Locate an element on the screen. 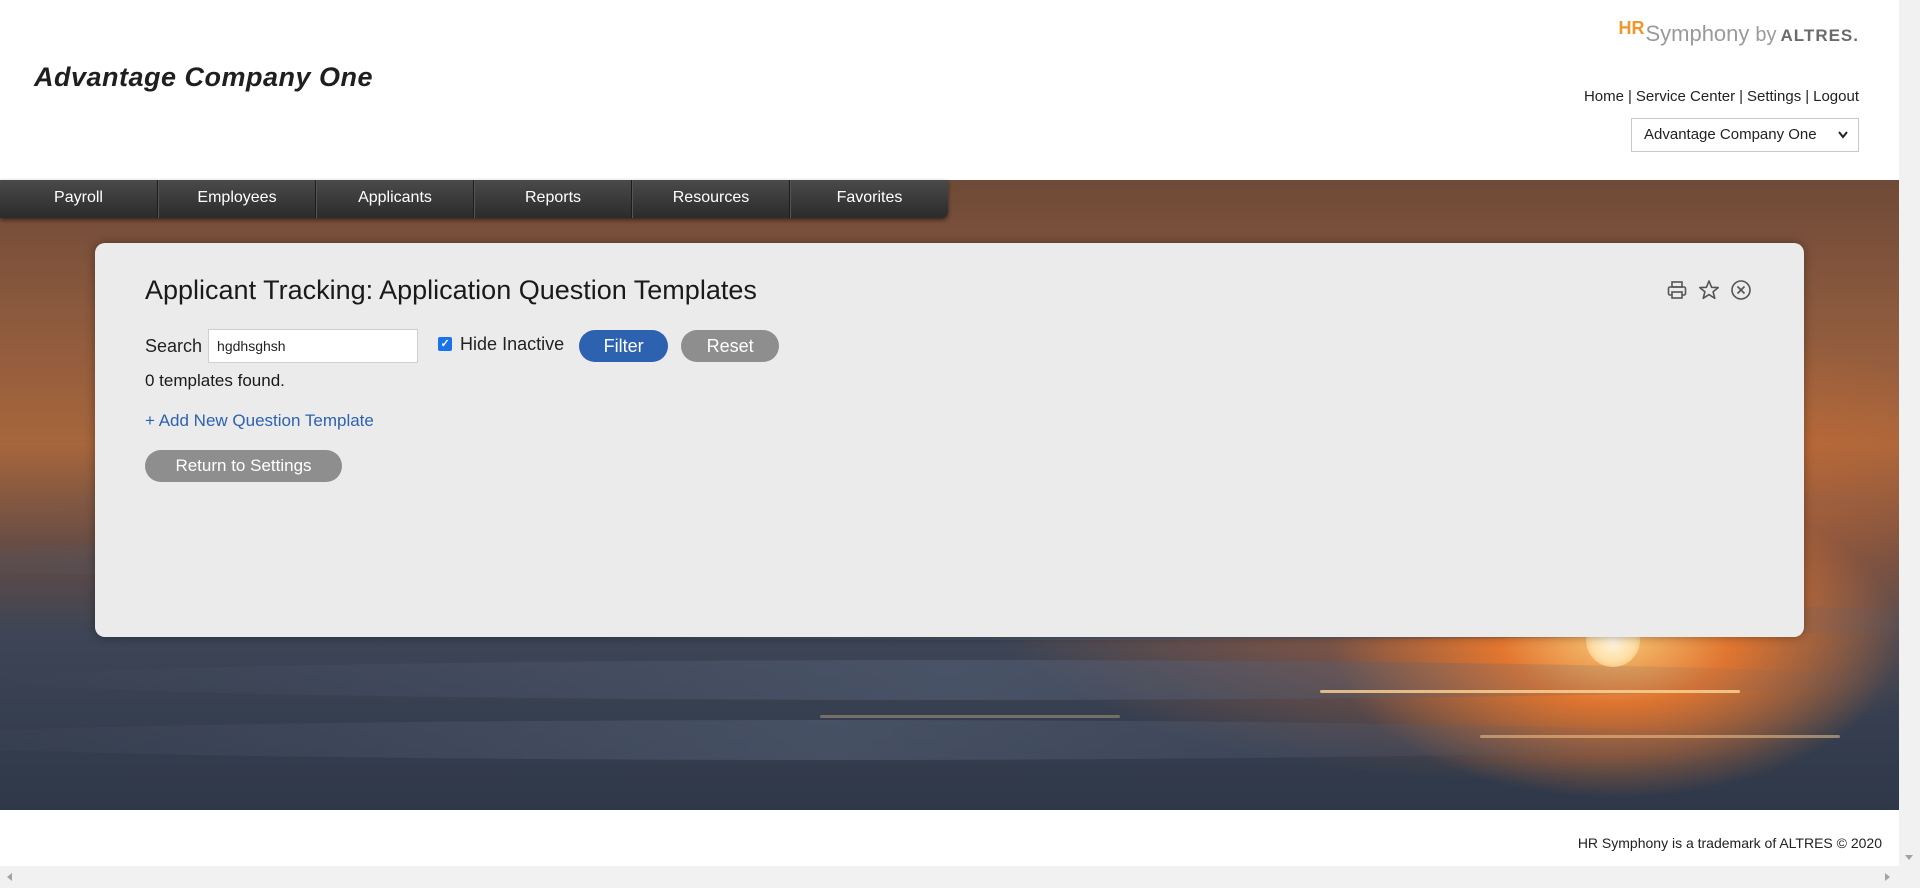  settings-link: Settings is located at coordinates (1774, 96).